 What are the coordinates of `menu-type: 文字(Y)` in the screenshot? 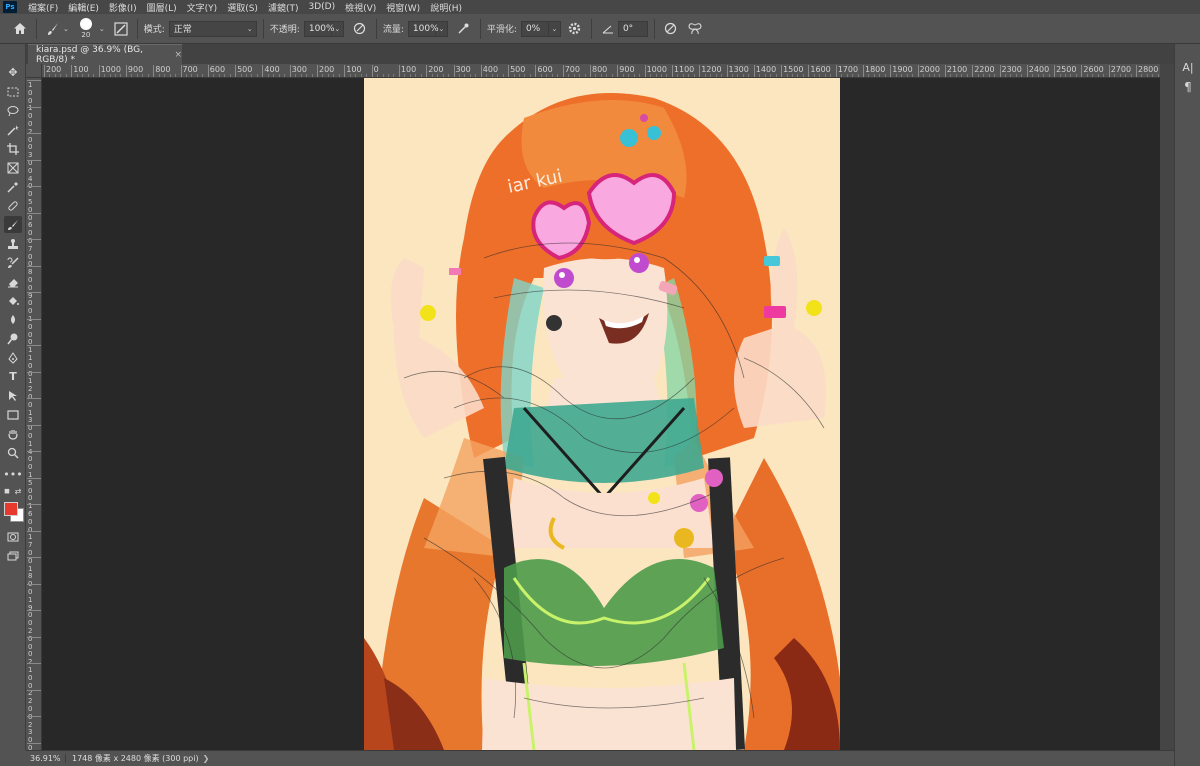 It's located at (202, 7).